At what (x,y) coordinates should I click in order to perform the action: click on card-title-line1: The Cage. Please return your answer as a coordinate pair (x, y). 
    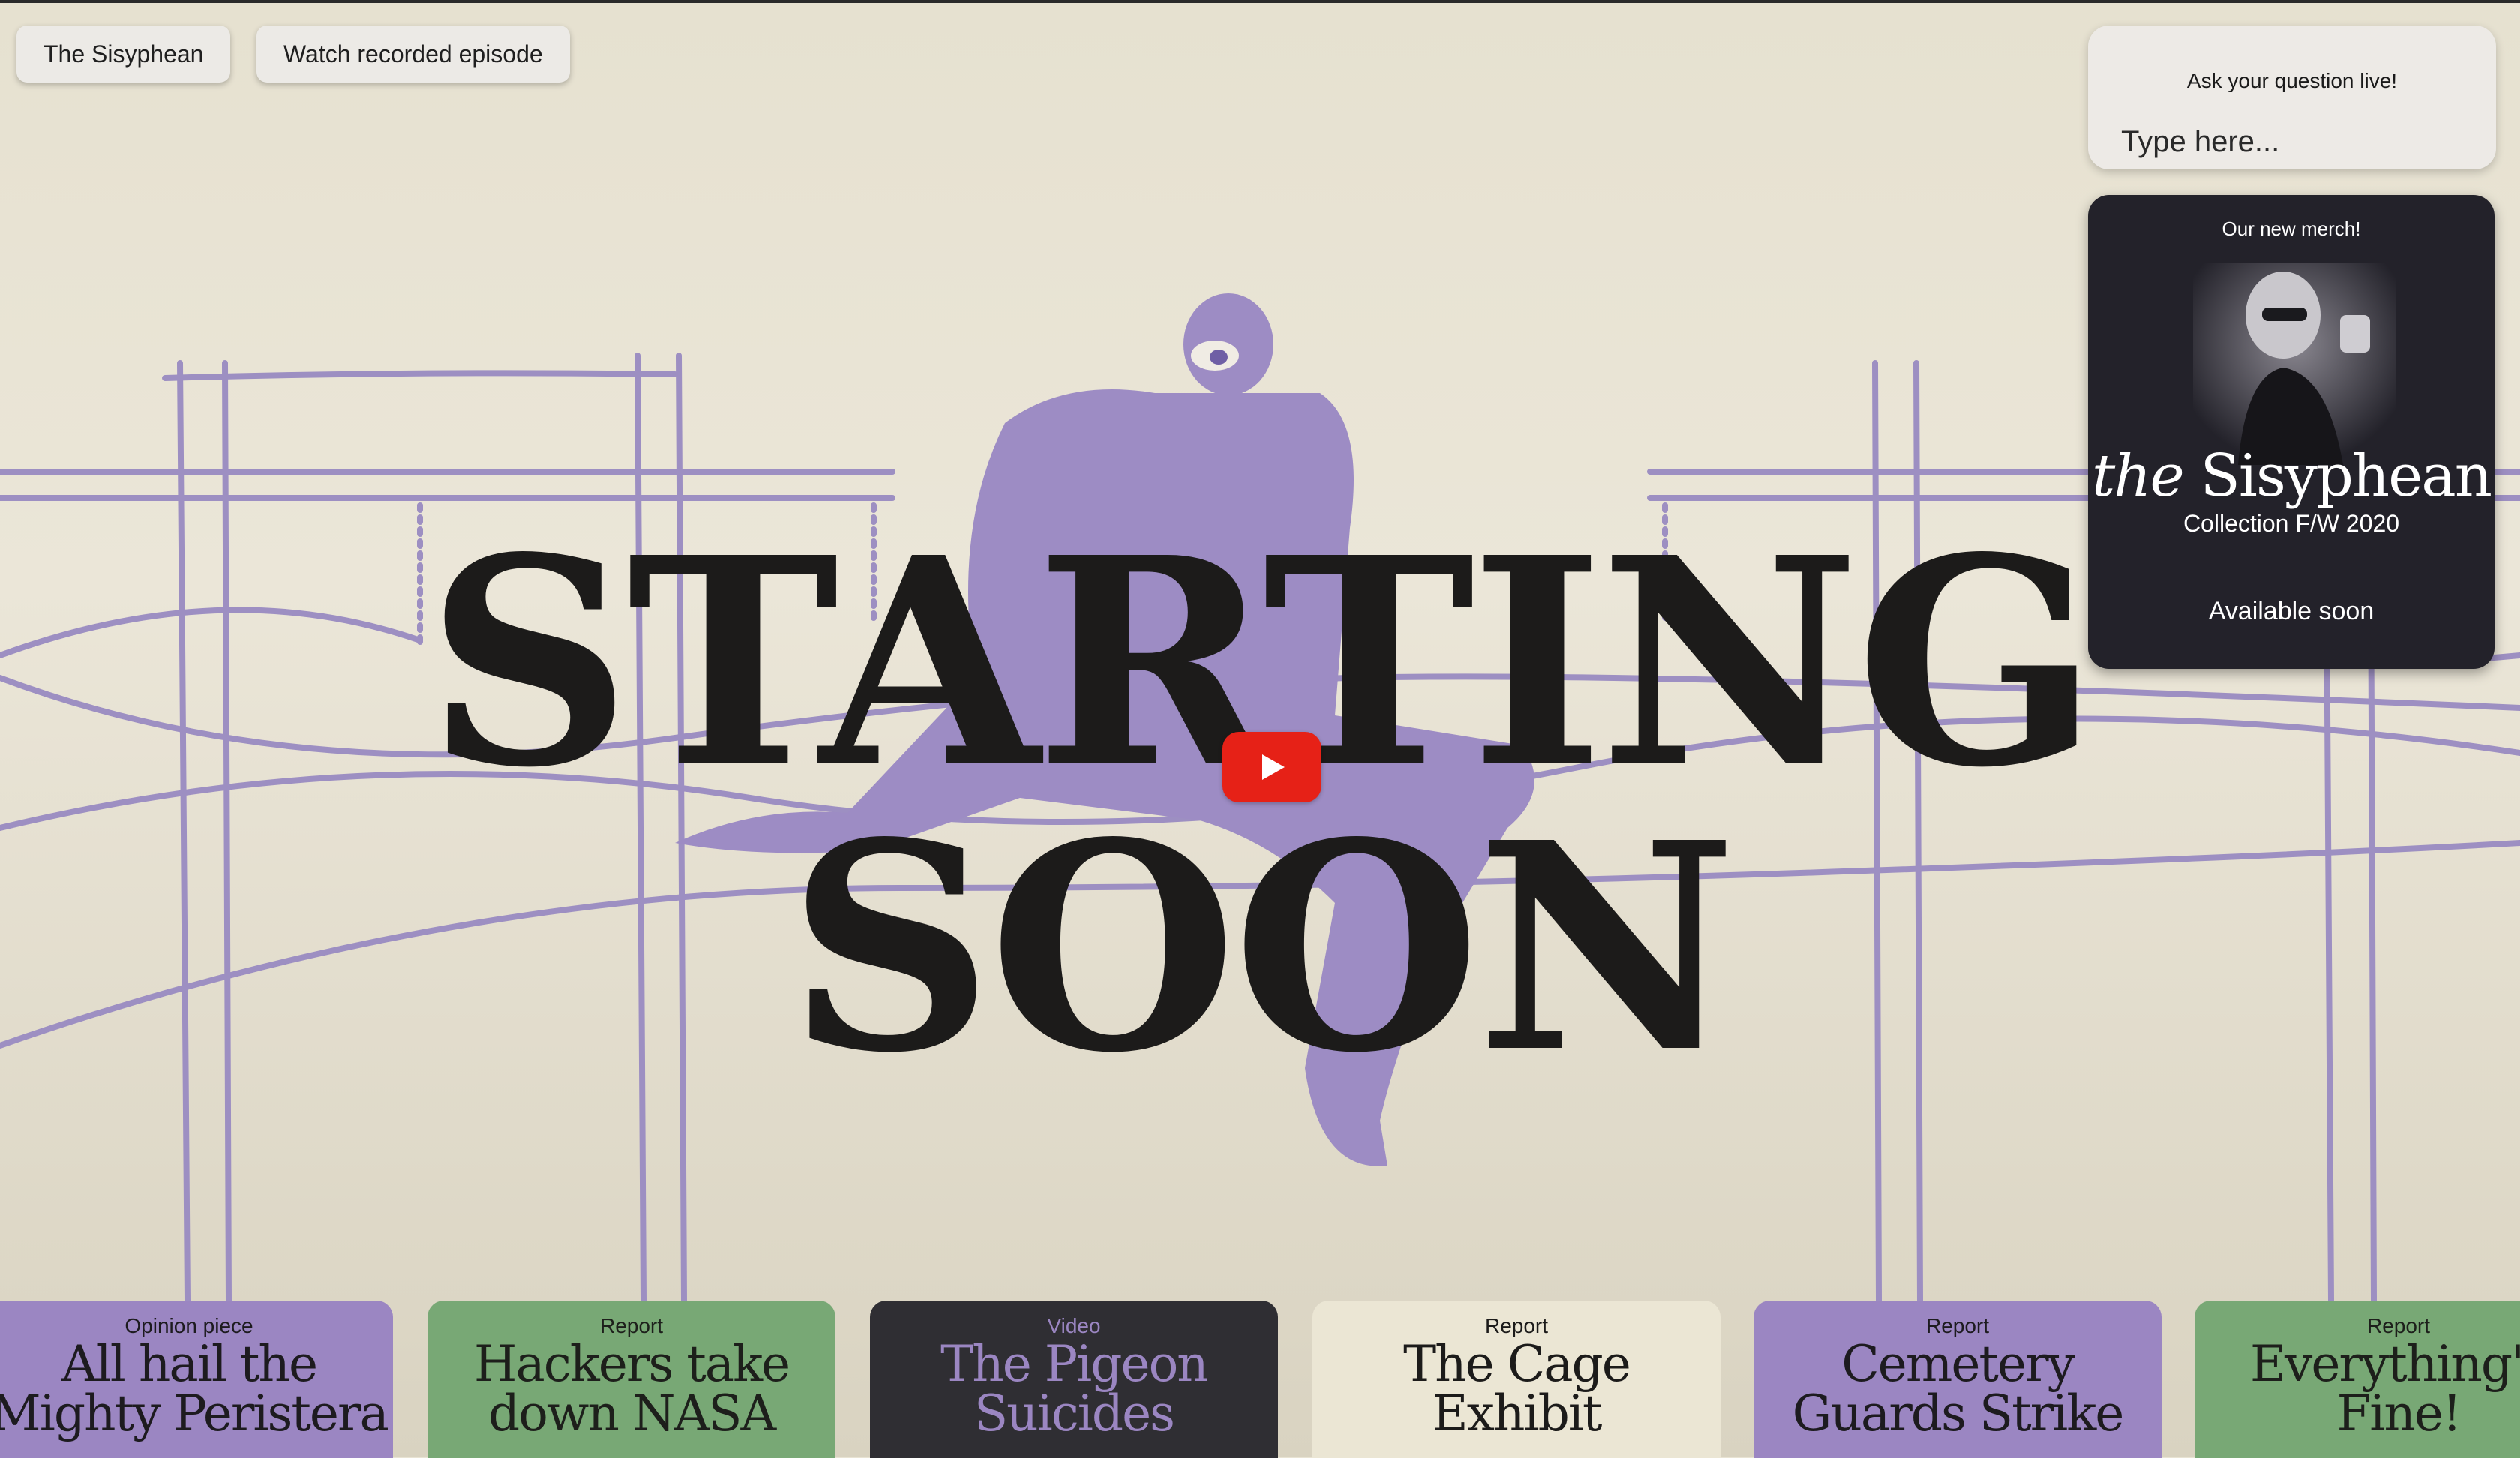
    Looking at the image, I should click on (1517, 1364).